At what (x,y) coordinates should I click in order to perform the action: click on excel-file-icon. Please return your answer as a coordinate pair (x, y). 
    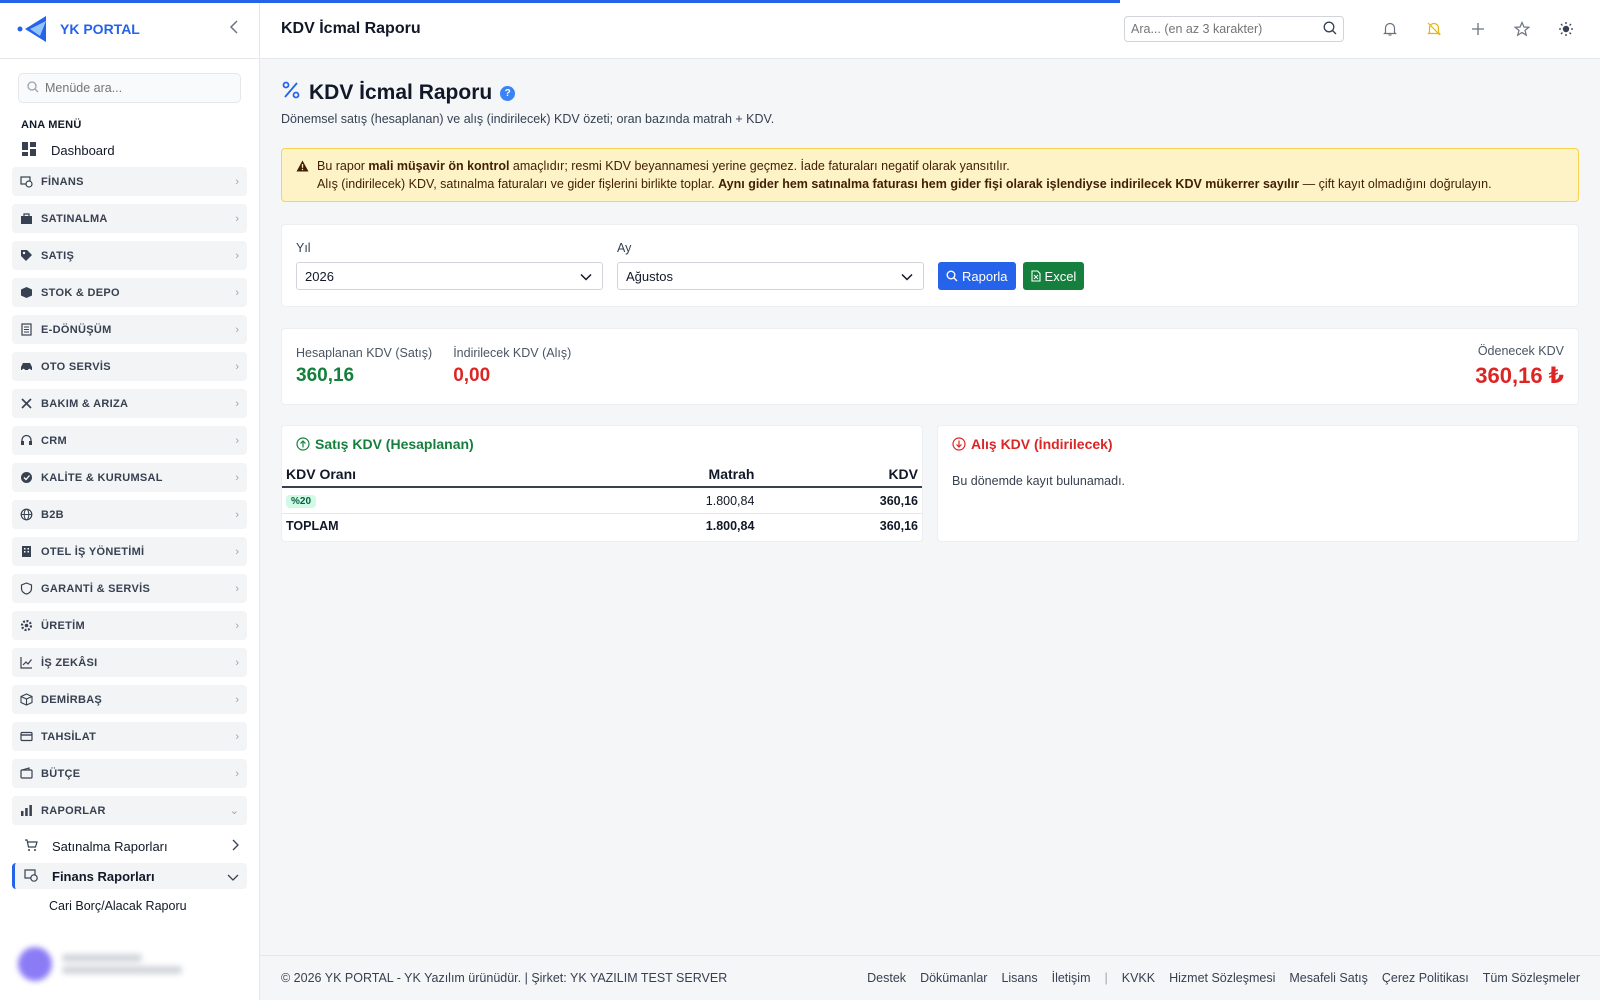
    Looking at the image, I should click on (1035, 276).